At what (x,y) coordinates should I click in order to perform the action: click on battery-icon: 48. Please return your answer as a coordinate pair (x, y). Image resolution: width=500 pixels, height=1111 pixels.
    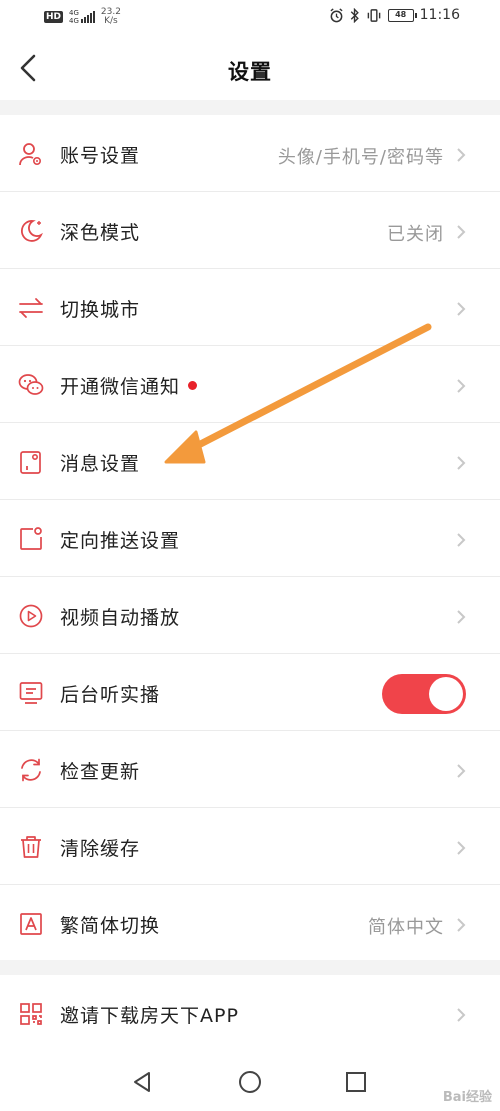
    Looking at the image, I should click on (402, 15).